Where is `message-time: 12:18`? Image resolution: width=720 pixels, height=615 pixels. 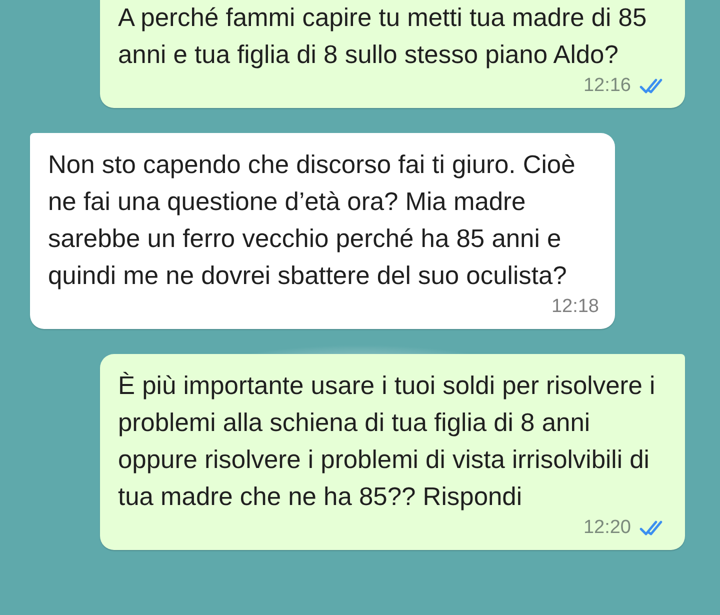
message-time: 12:18 is located at coordinates (575, 307).